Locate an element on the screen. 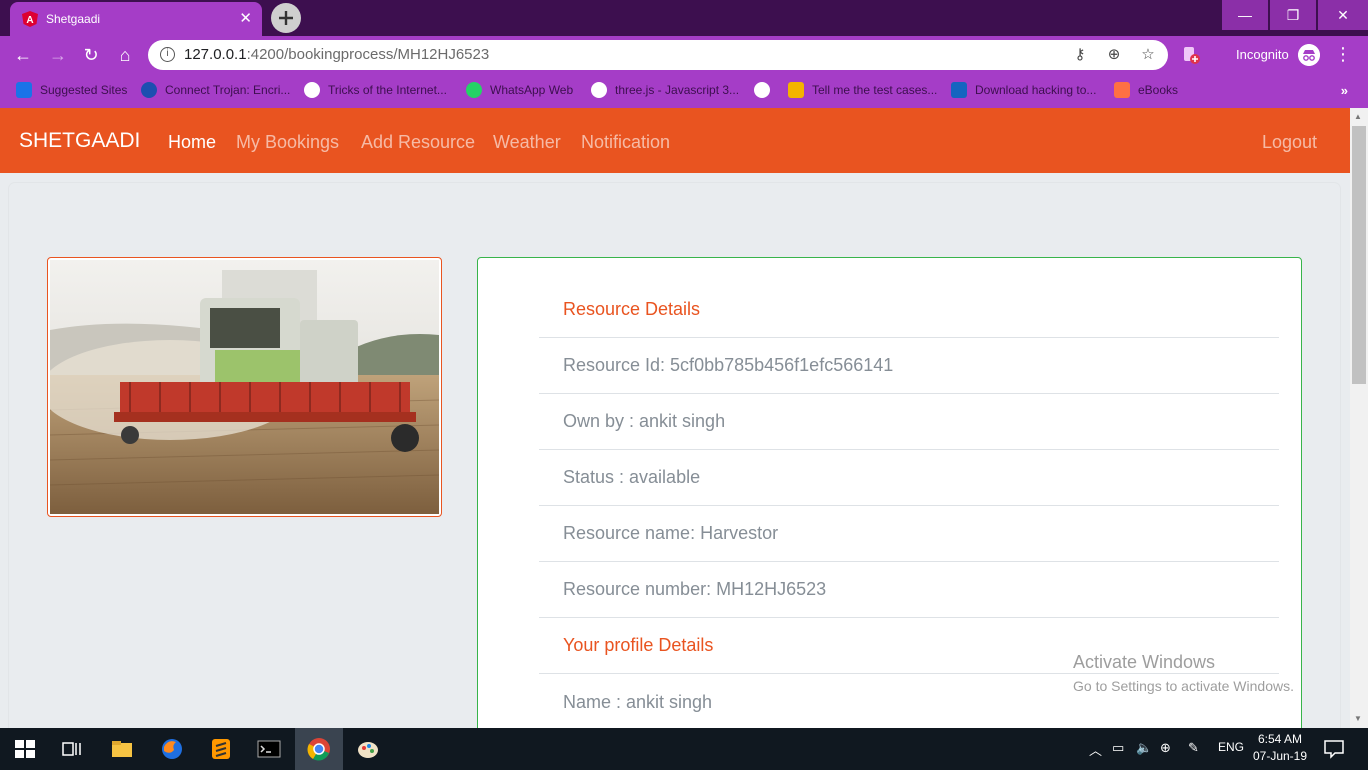 The height and width of the screenshot is (770, 1368). scroll-up-icon: ▲ is located at coordinates (1358, 116).